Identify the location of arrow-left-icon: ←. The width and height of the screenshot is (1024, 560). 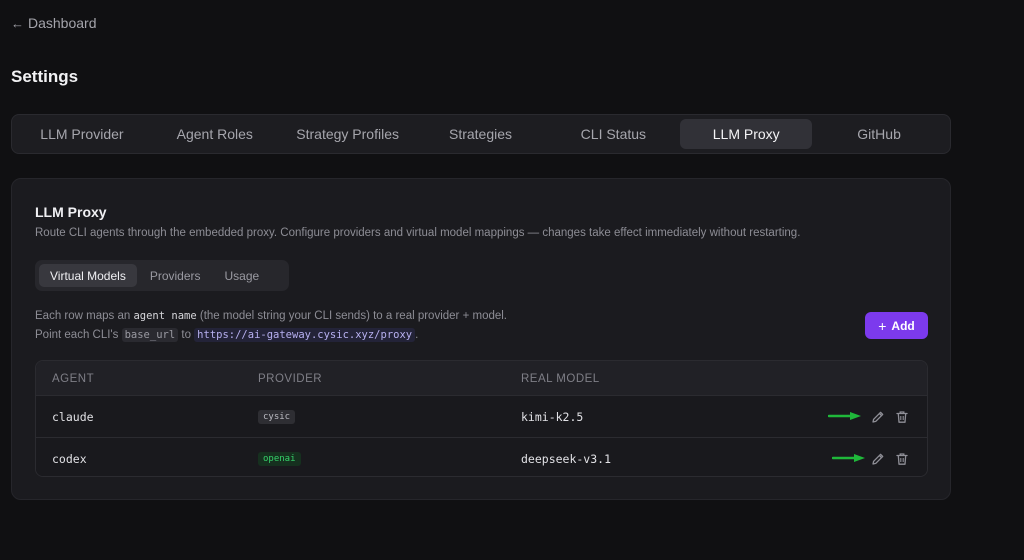
(17, 23).